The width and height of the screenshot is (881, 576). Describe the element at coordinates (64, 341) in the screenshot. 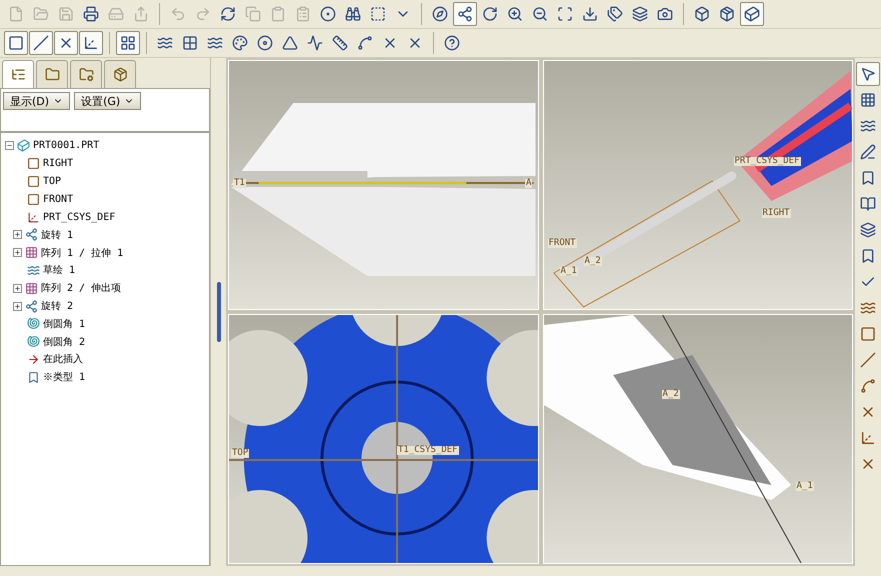

I see `tree-item: 倒圆角 2` at that location.